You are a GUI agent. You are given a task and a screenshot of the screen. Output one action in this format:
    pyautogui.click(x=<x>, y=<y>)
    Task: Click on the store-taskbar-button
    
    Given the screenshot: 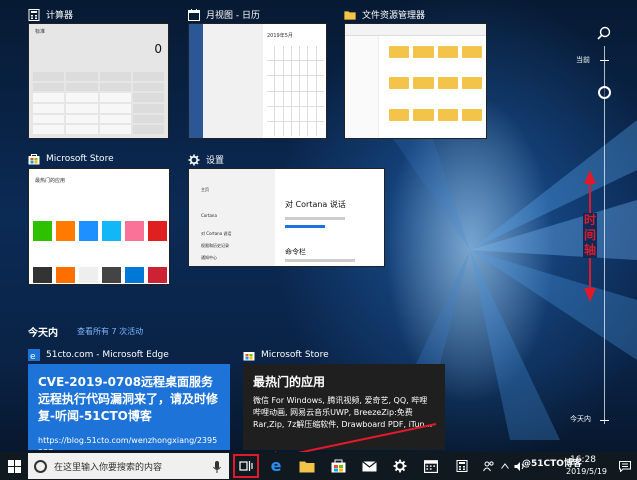 What is the action you would take?
    pyautogui.click(x=338, y=466)
    